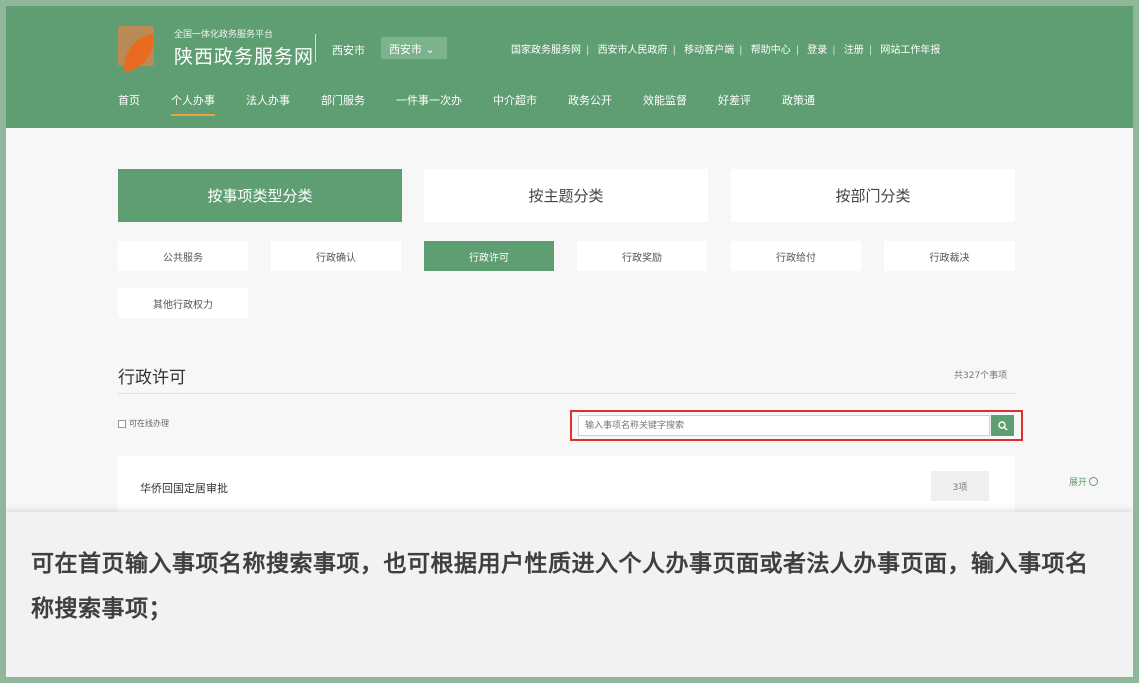 The height and width of the screenshot is (683, 1139). I want to click on city-select-value: 西安市, so click(405, 49).